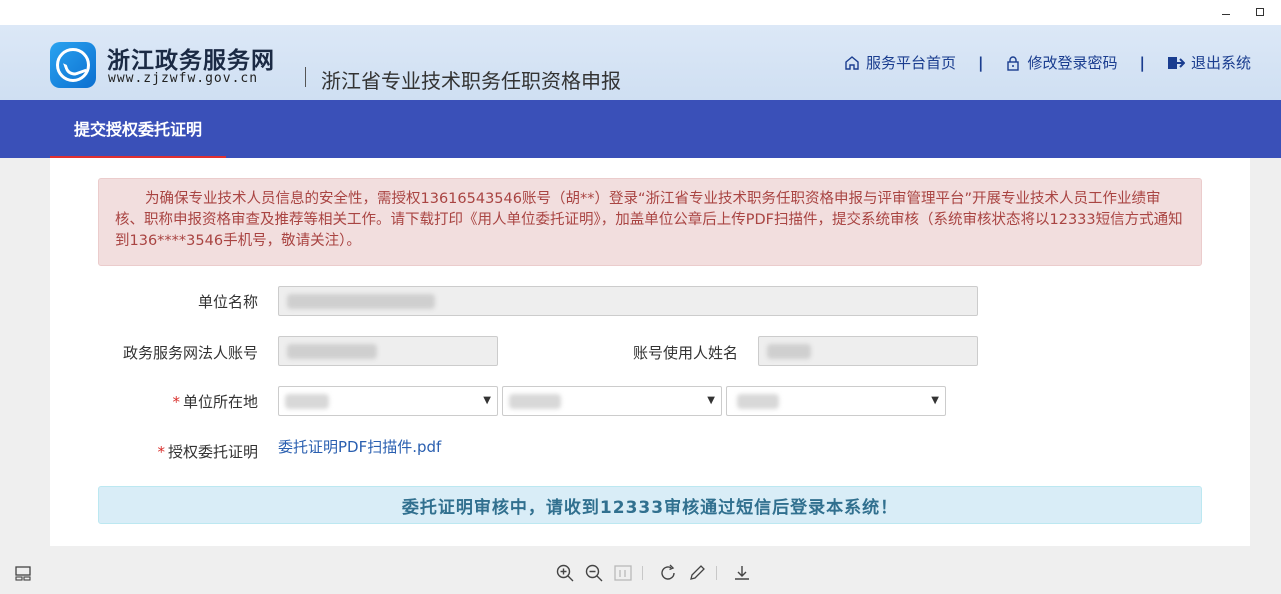 The height and width of the screenshot is (594, 1281). Describe the element at coordinates (640, 12) in the screenshot. I see `window-titlebar` at that location.